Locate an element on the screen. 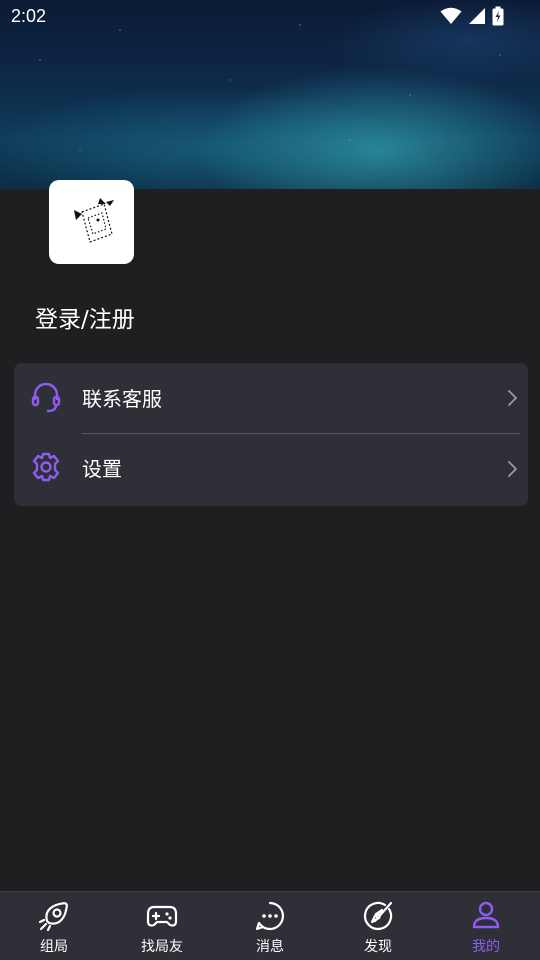  avatar is located at coordinates (91, 222).